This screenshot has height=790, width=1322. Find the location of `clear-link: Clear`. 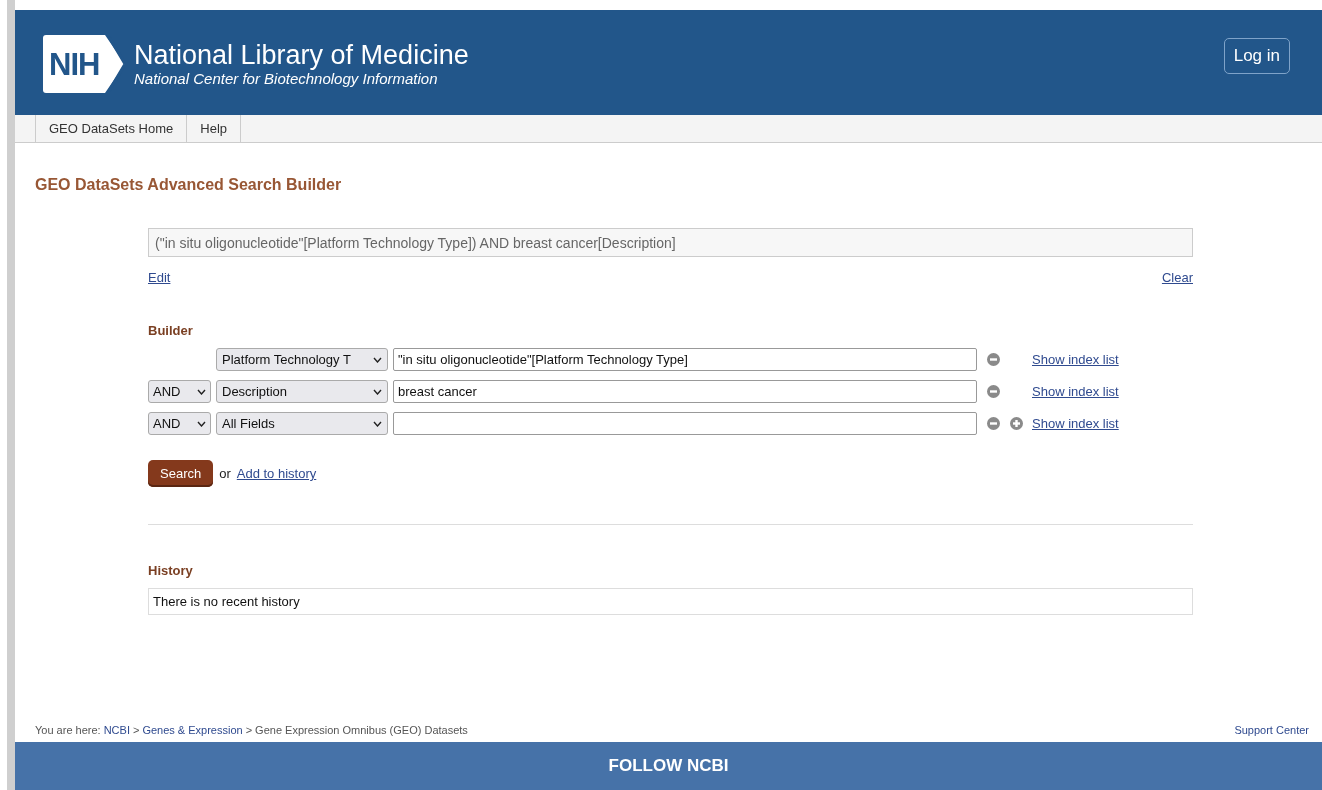

clear-link: Clear is located at coordinates (1177, 277).